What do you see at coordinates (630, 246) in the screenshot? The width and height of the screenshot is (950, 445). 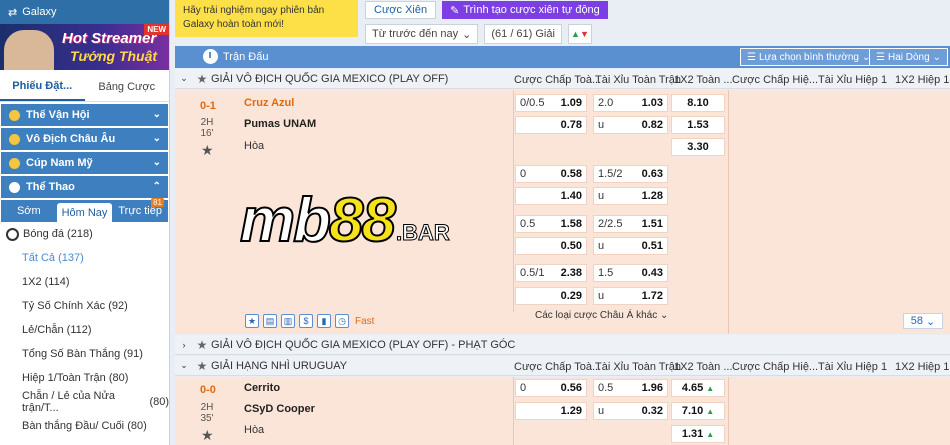 I see `ou-under-odd: u 0.51` at bounding box center [630, 246].